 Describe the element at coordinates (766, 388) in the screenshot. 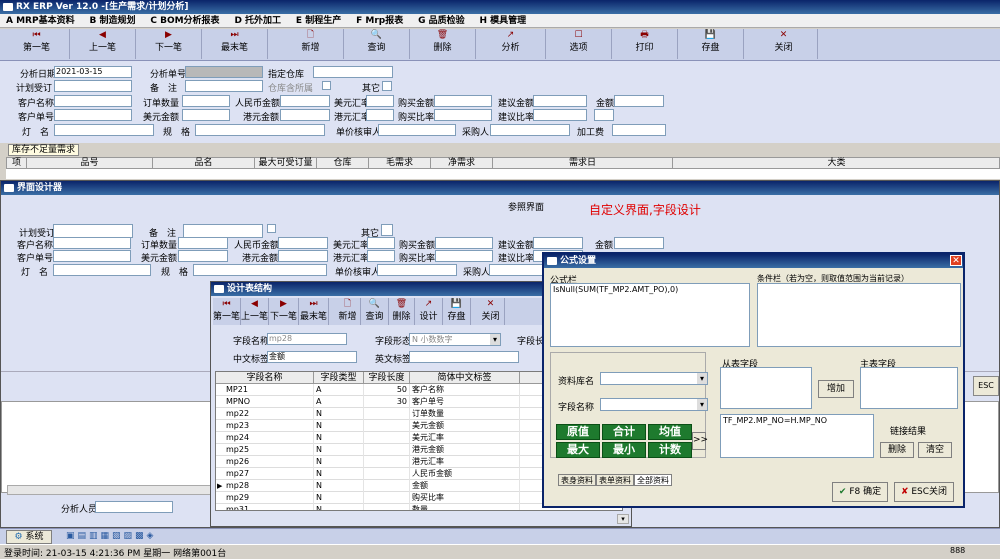

I see `from-field-list` at that location.